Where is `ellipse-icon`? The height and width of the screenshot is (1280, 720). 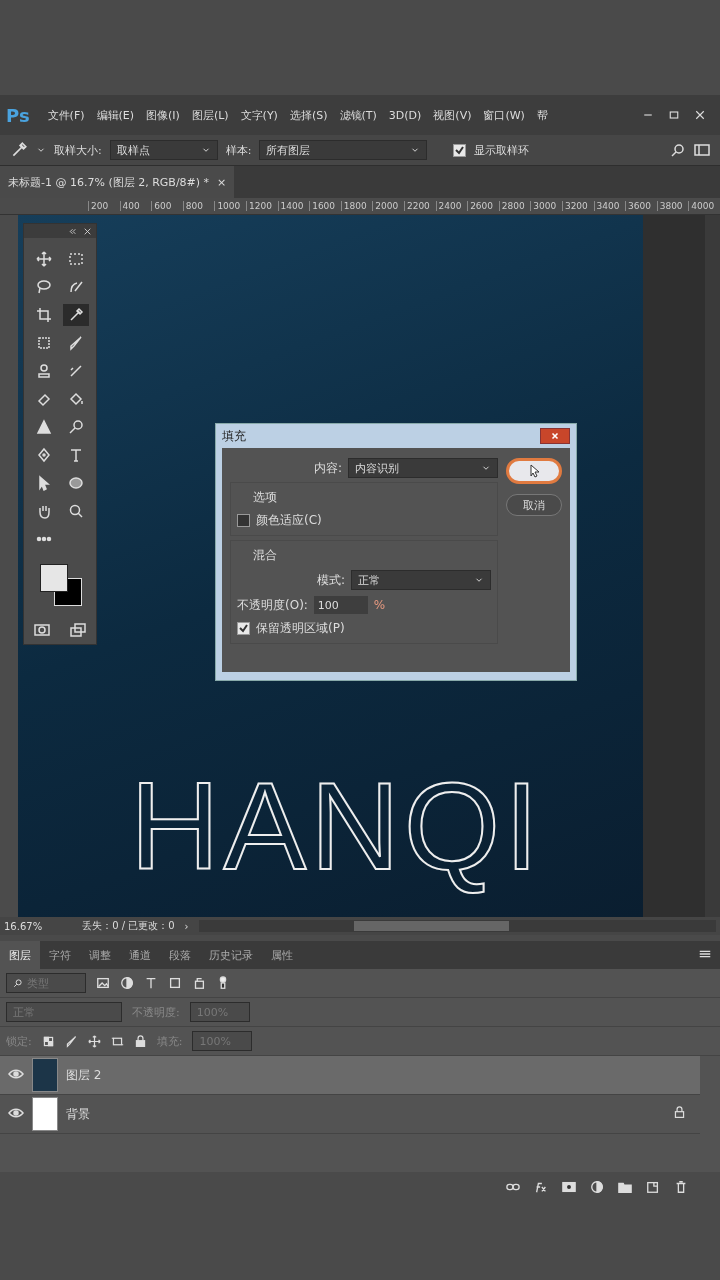 ellipse-icon is located at coordinates (76, 483).